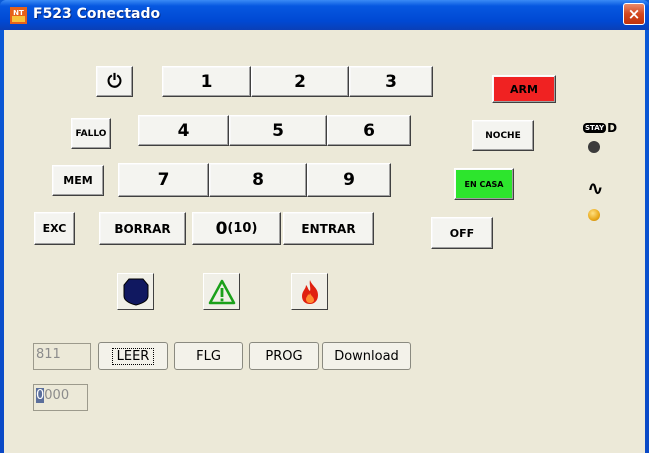  What do you see at coordinates (62, 356) in the screenshot?
I see `account-field: 811` at bounding box center [62, 356].